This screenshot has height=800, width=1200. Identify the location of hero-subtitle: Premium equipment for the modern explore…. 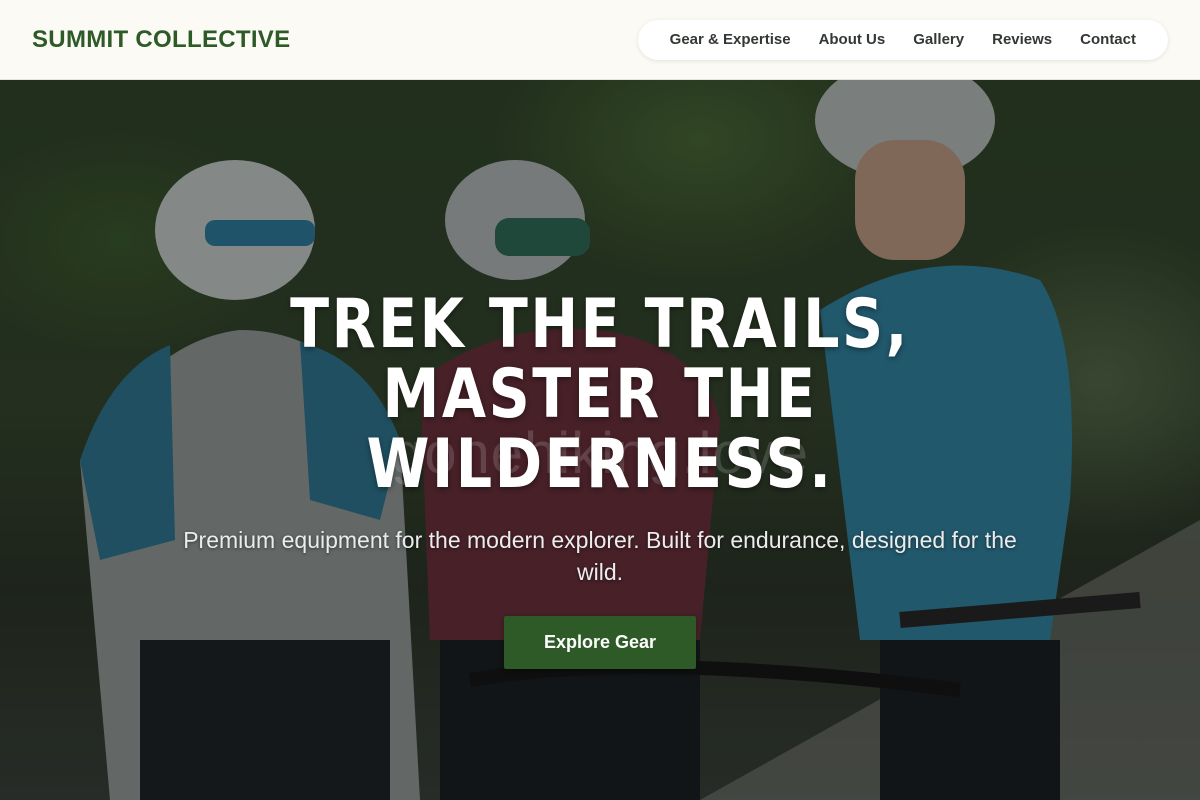
(600, 556).